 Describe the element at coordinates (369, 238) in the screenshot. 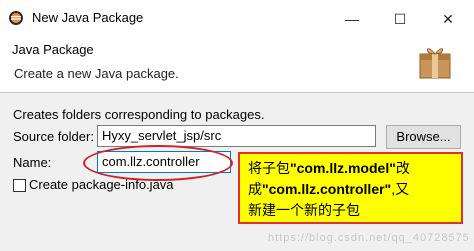

I see `watermark: https://blog.csdn.net/qq_40728575` at that location.